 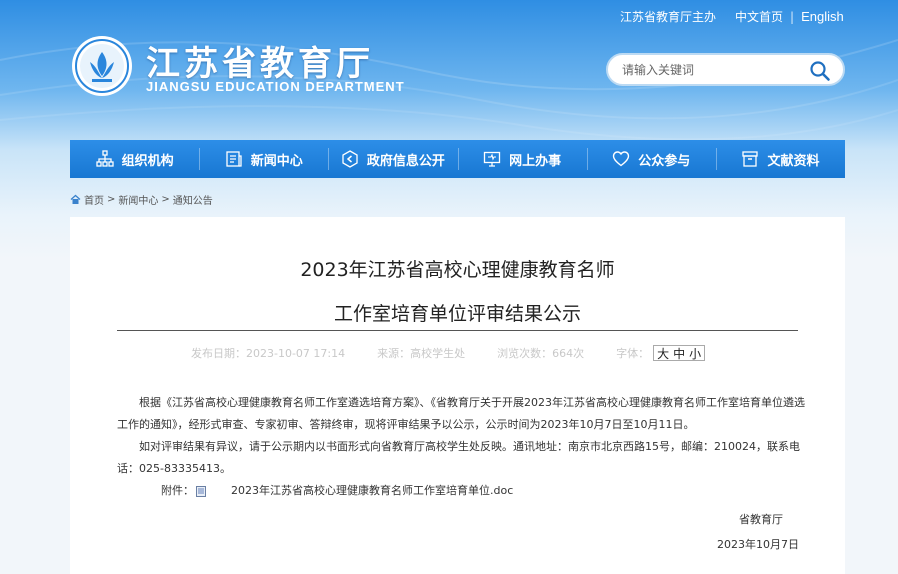 I want to click on article-title-line1: 2023年江苏省高校心理健康教育名师, so click(x=457, y=270).